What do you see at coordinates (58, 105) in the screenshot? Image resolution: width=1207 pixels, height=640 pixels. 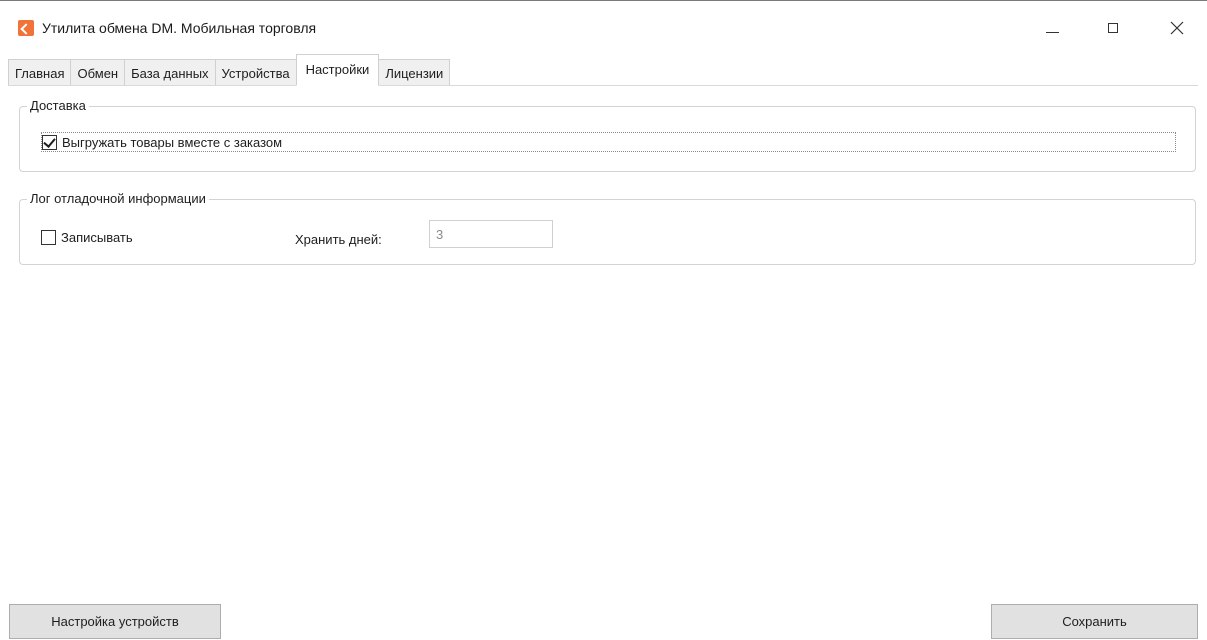 I see `delivery-group-title: Доставка` at bounding box center [58, 105].